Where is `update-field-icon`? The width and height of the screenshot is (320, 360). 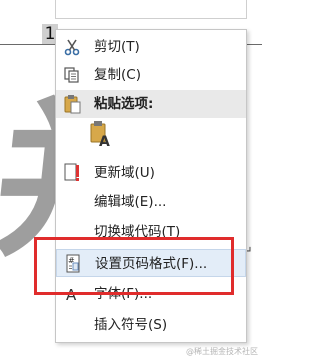
update-field-icon is located at coordinates (72, 173).